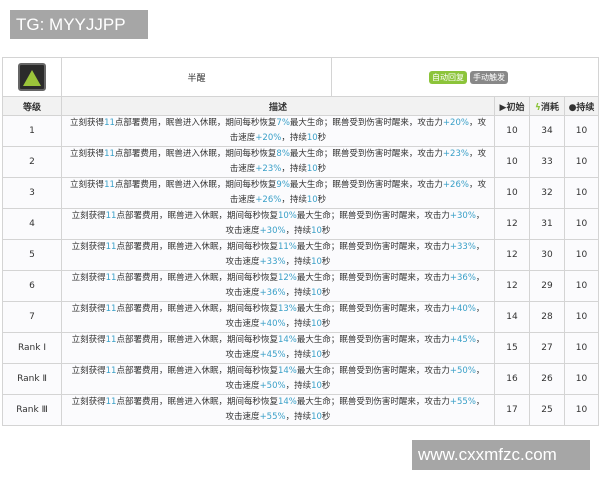  I want to click on skill-header-row: 半醒 自动回复 手动触发, so click(300, 77).